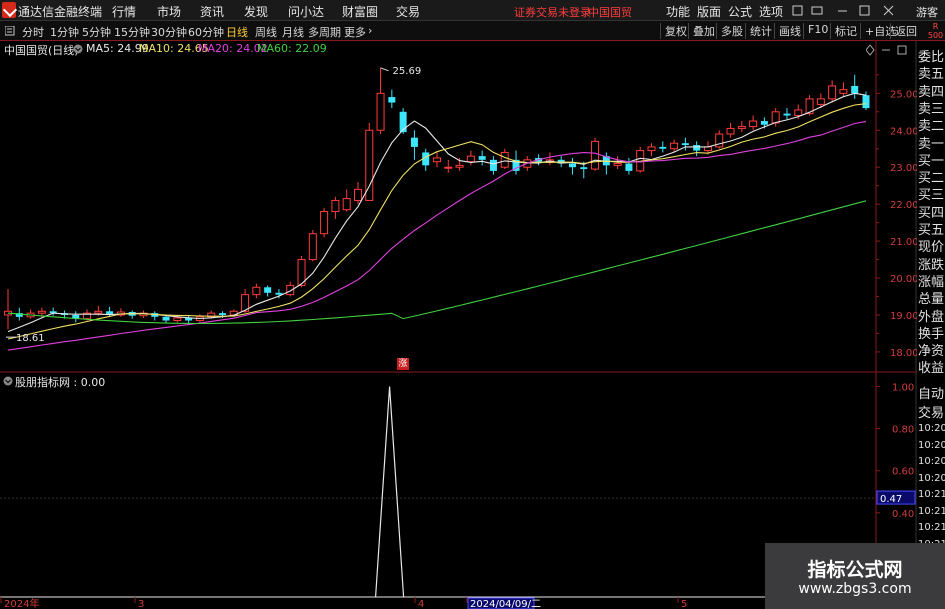 Image resolution: width=945 pixels, height=609 pixels. I want to click on menu-caifuquan: 财富圈, so click(360, 11).